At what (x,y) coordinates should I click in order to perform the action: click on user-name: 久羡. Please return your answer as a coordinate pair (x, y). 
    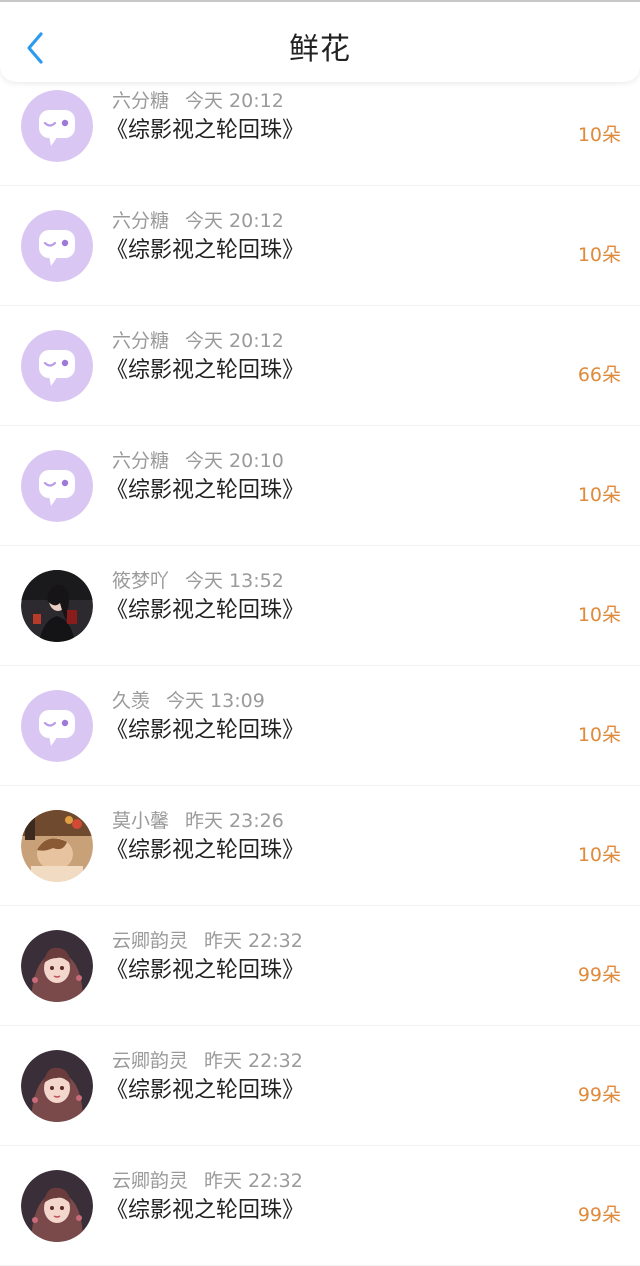
    Looking at the image, I should click on (131, 701).